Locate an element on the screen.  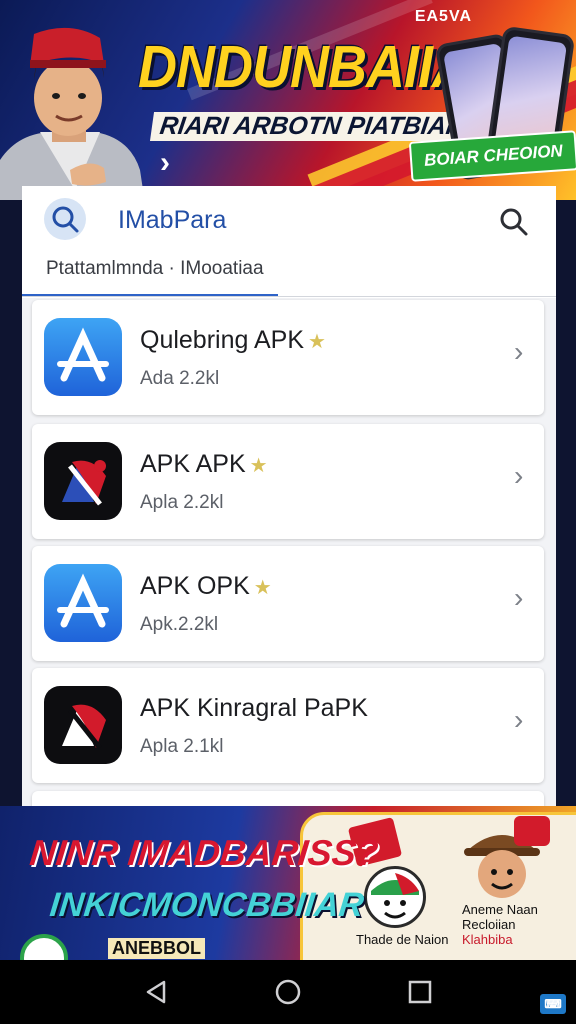
app-name: APK OPK ★ is located at coordinates (206, 586).